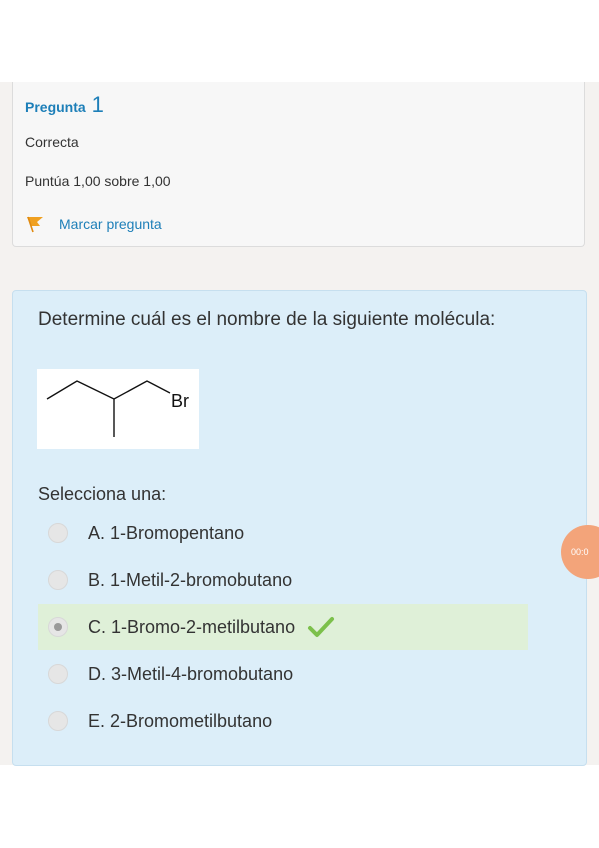 The width and height of the screenshot is (599, 848). Describe the element at coordinates (283, 721) in the screenshot. I see `answer-option-e: E. 2-Bromometilbutano` at that location.